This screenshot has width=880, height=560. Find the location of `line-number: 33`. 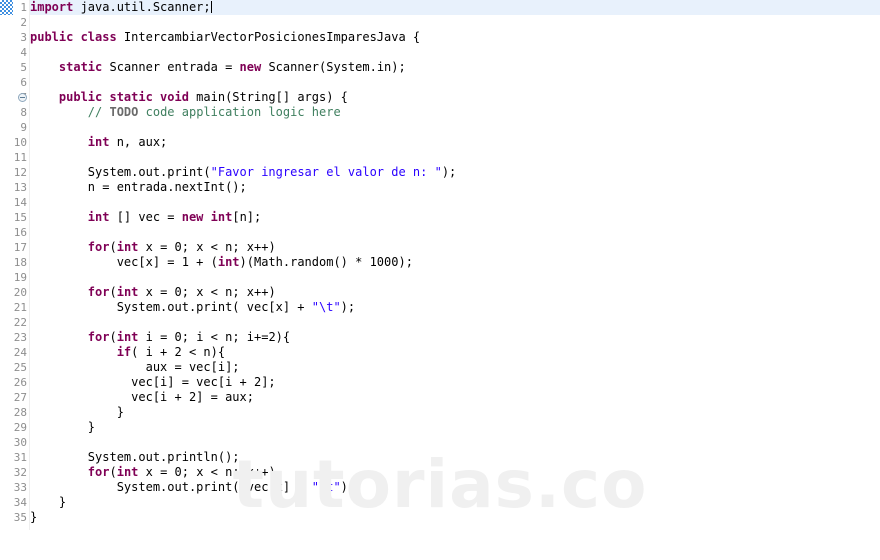

line-number: 33 is located at coordinates (14, 487).